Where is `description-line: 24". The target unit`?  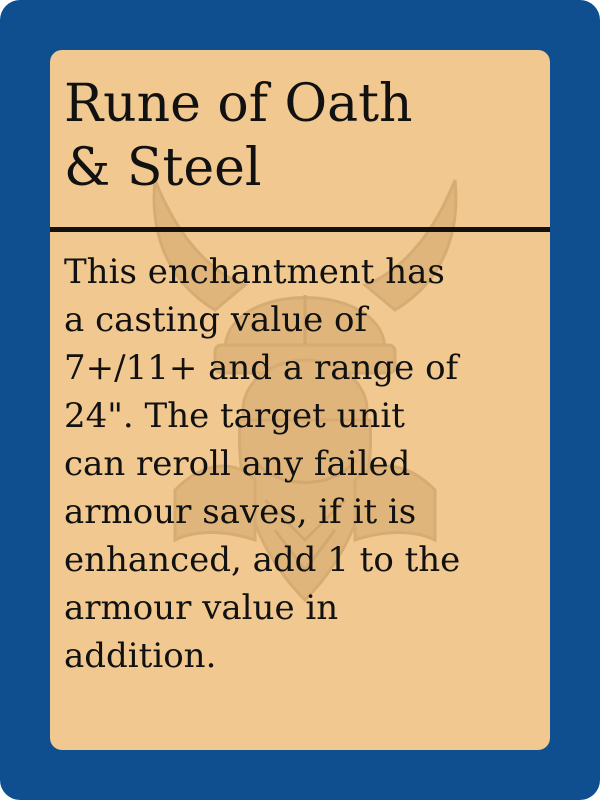
description-line: 24". The target unit is located at coordinates (234, 416).